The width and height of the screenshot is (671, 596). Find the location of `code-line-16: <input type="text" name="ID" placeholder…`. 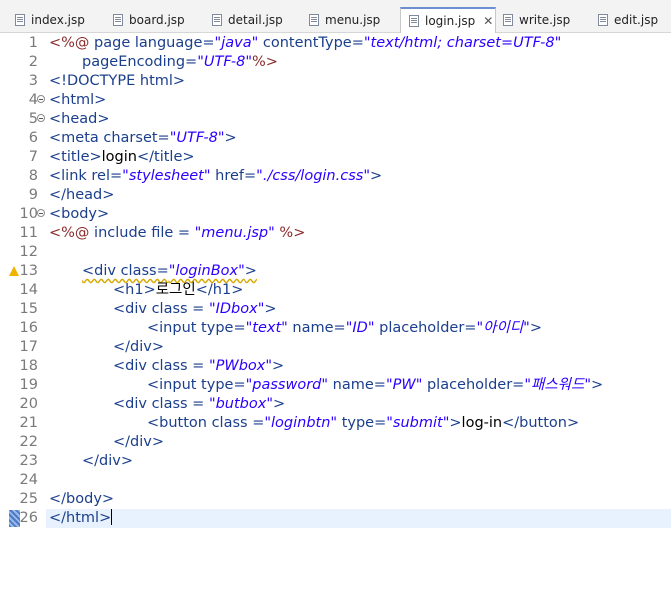

code-line-16: <input type="text" name="ID" placeholder… is located at coordinates (344, 328).